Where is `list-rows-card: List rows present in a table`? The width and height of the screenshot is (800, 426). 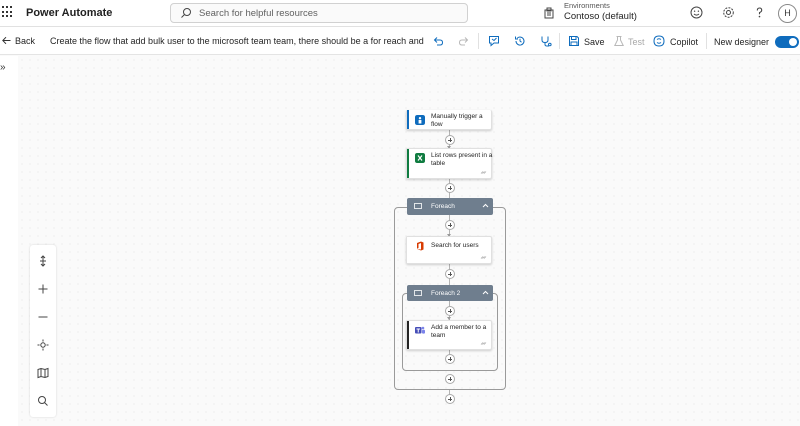
list-rows-card: List rows present in a table is located at coordinates (449, 163).